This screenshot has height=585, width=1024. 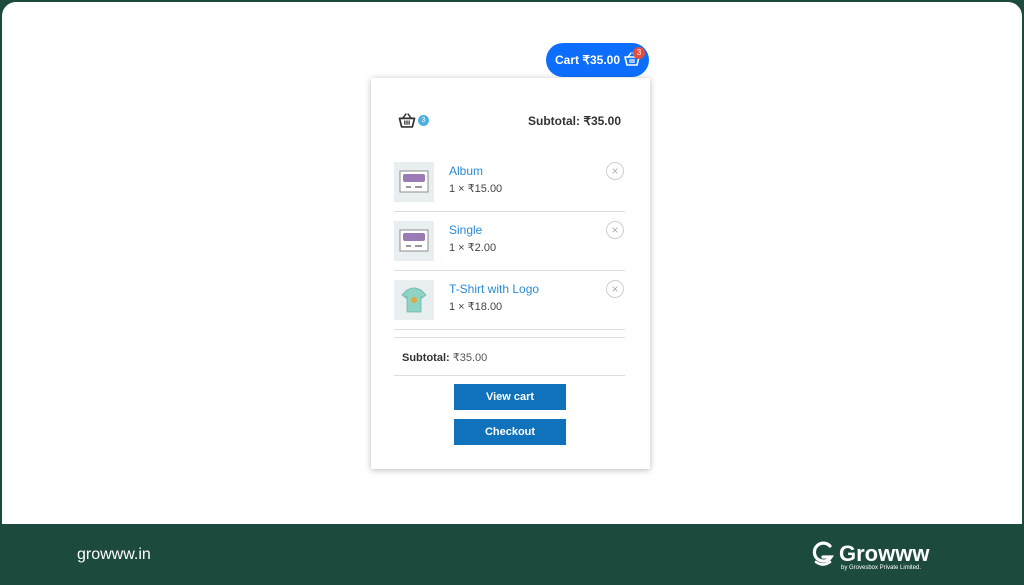 I want to click on footer-subtotal-value: ₹35.00, so click(x=470, y=358).